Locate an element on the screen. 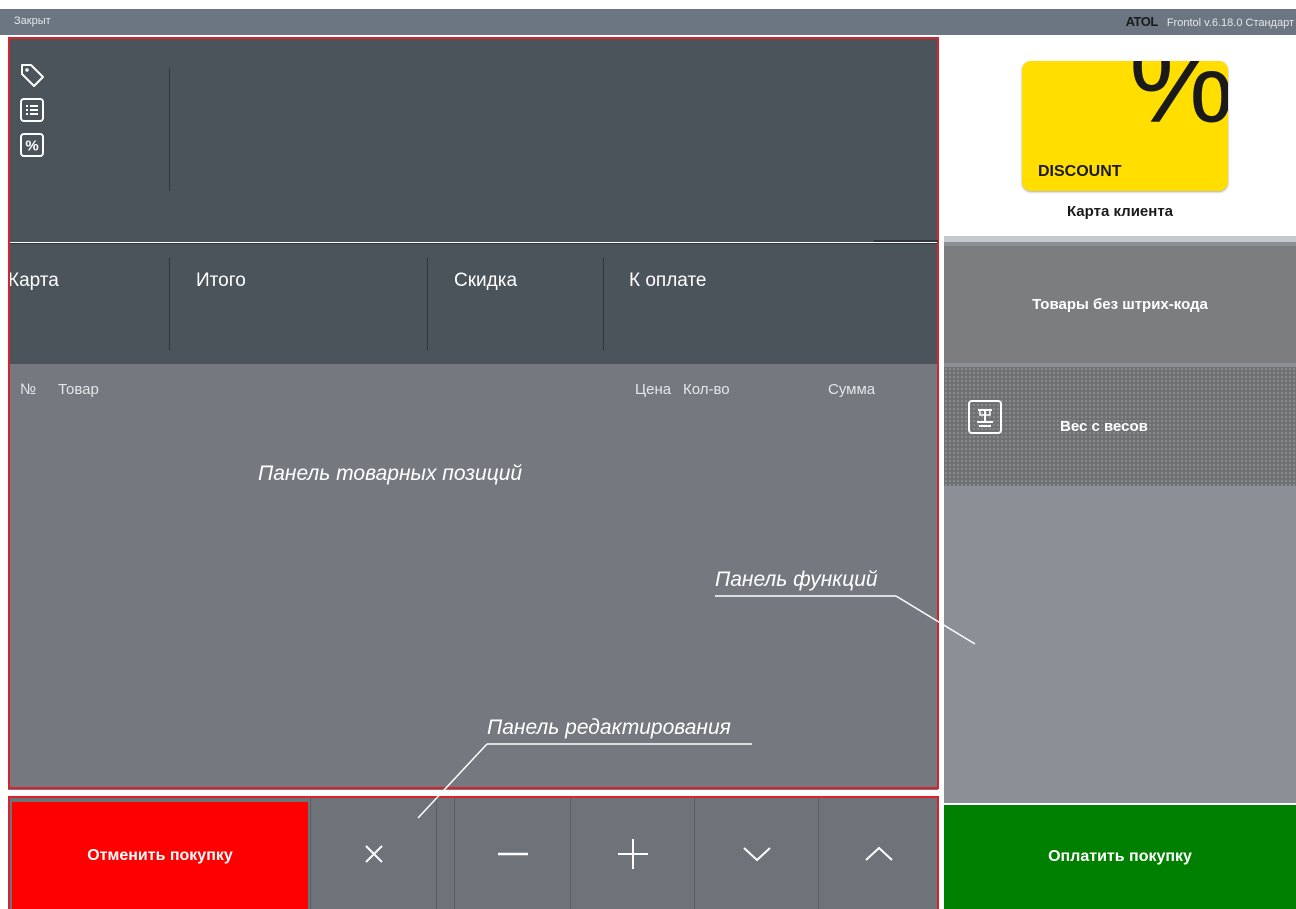 The height and width of the screenshot is (909, 1296). scale-icon is located at coordinates (985, 417).